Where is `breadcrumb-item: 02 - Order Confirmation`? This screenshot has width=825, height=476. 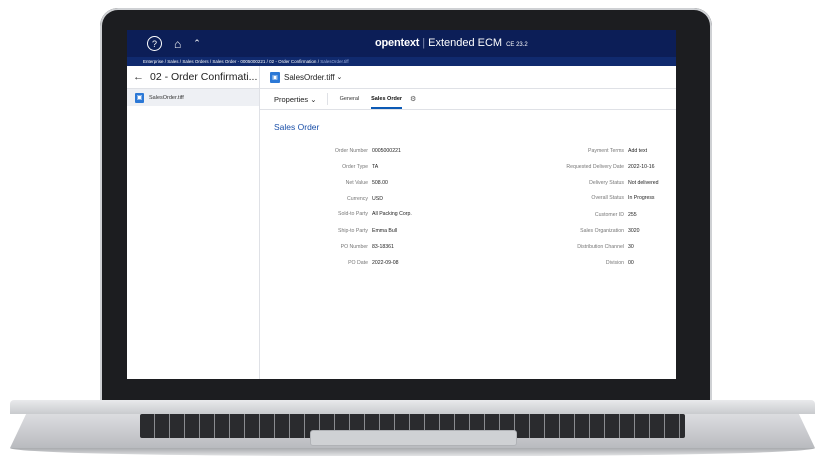
breadcrumb-item: 02 - Order Confirmation is located at coordinates (292, 61).